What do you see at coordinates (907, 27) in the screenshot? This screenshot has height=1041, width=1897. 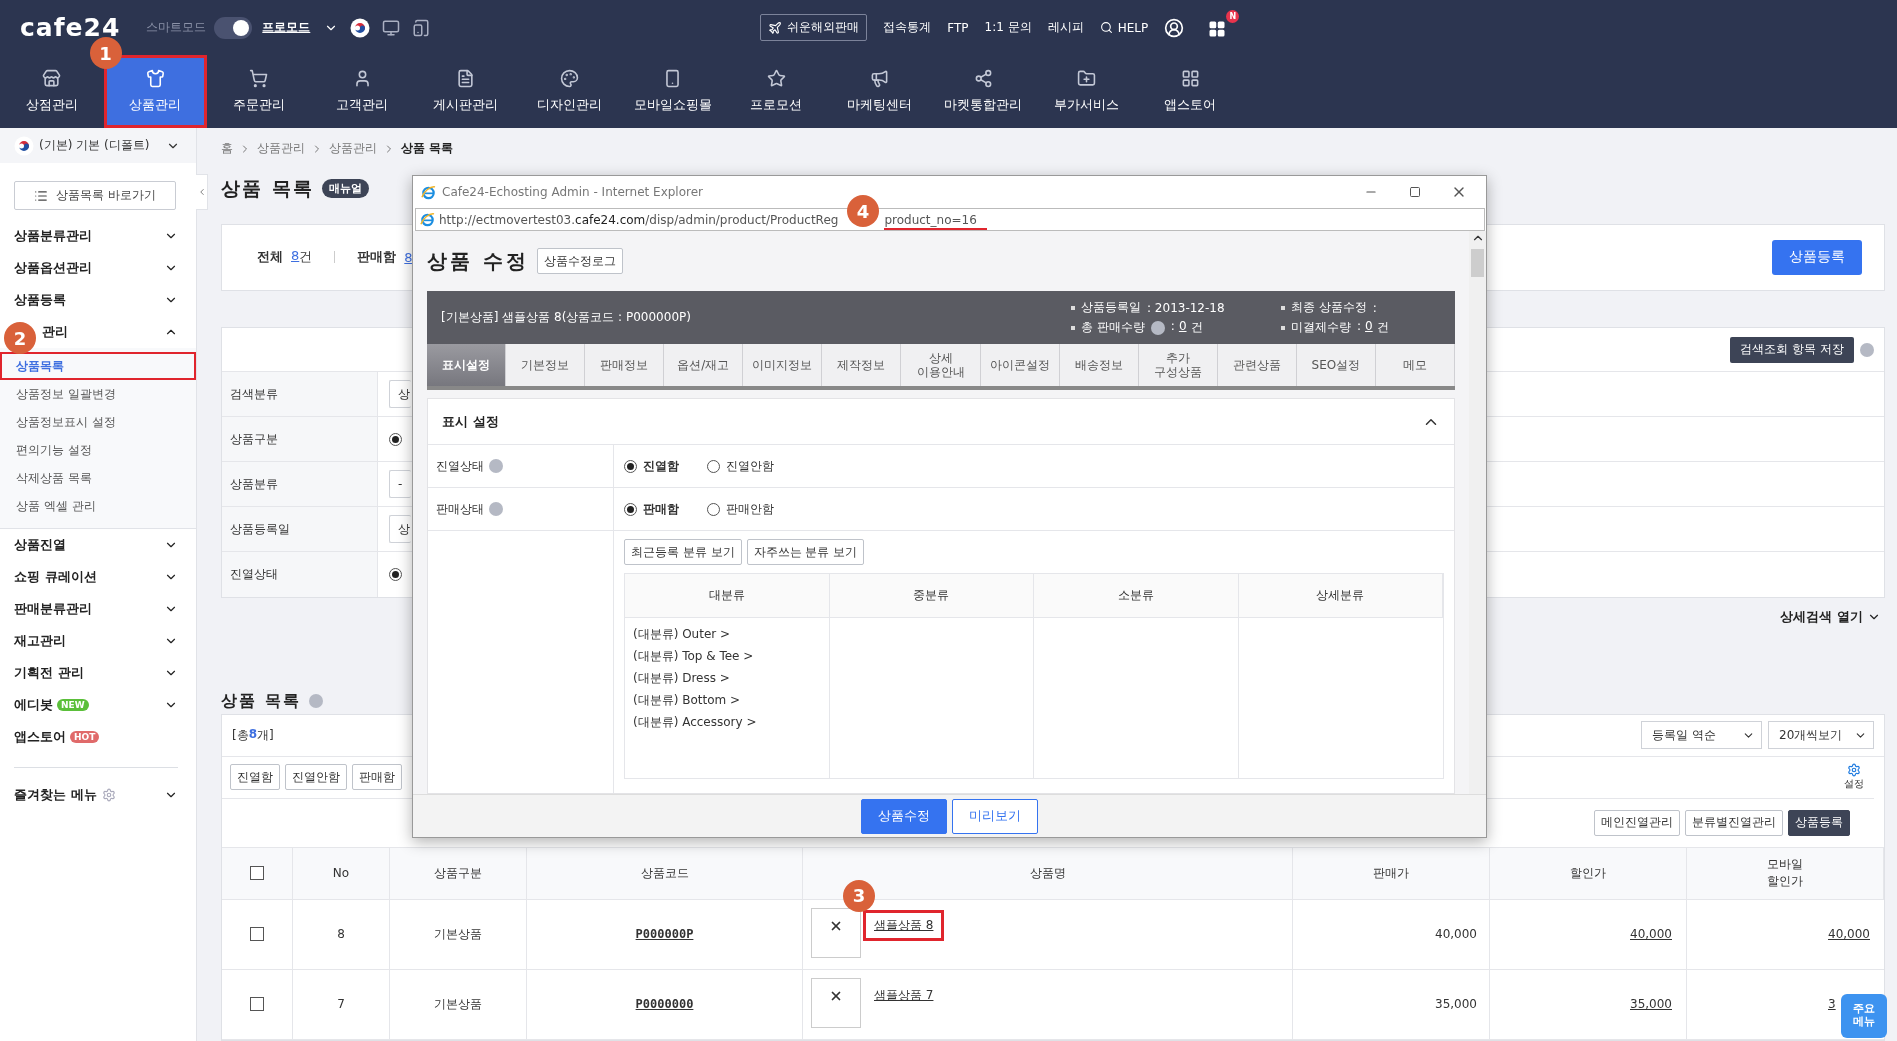 I see `header-link: 접속통계` at bounding box center [907, 27].